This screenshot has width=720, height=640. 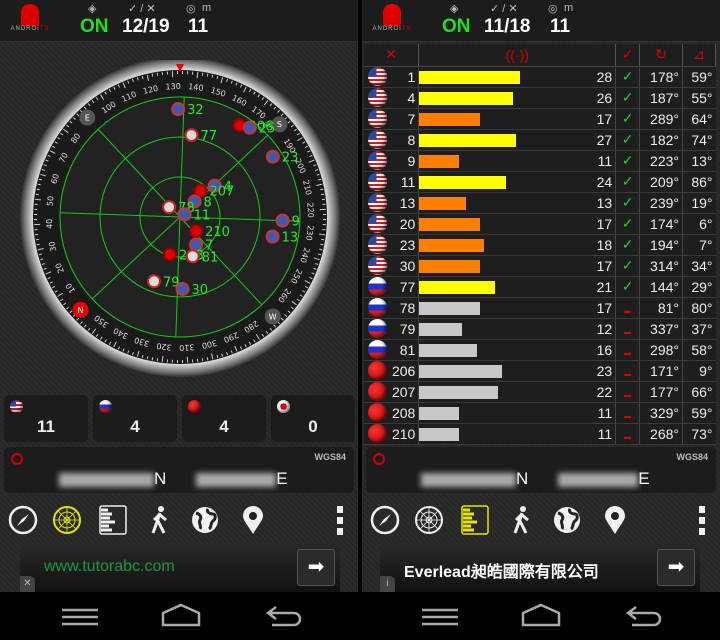 What do you see at coordinates (222, 192) in the screenshot?
I see `satellite-prn: 207` at bounding box center [222, 192].